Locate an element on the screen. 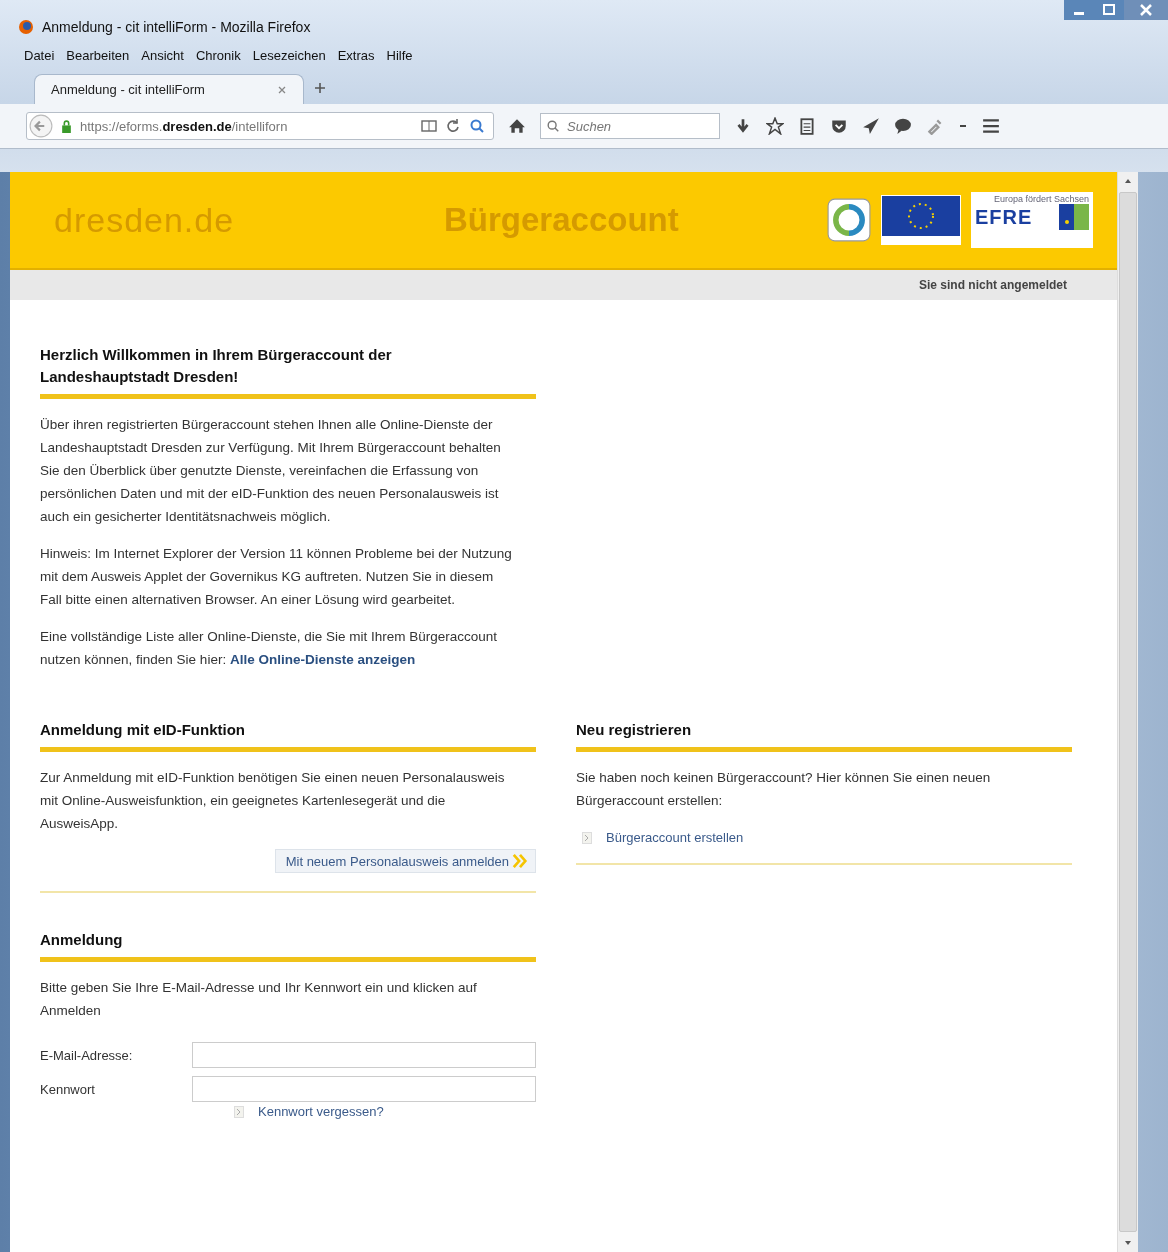  scroll-thumb is located at coordinates (1128, 712).